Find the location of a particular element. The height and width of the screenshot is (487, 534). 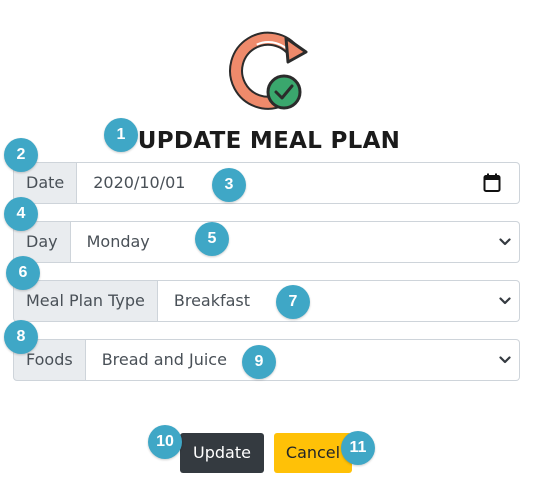

marker-badge: 8 is located at coordinates (21, 337).